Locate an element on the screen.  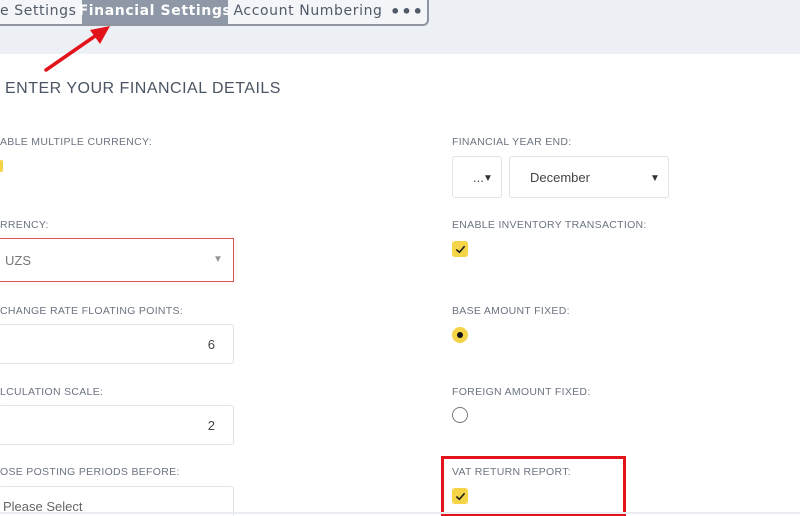
foreign-amount-fixed-radio is located at coordinates (460, 415).